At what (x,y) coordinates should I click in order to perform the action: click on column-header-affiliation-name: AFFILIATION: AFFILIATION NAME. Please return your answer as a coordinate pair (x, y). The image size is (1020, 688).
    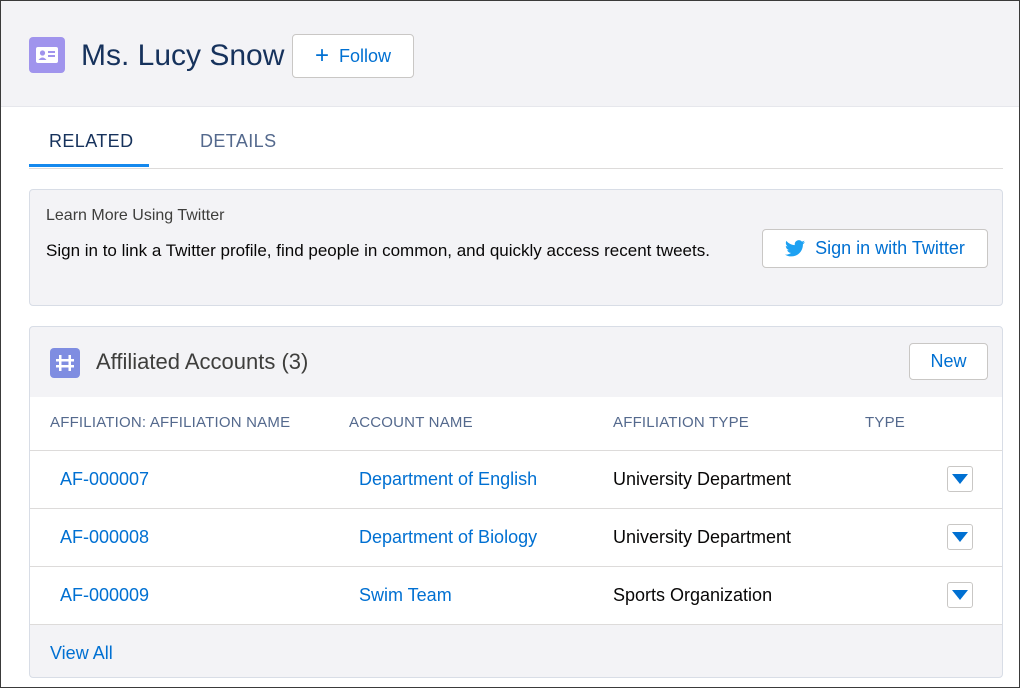
    Looking at the image, I should click on (170, 422).